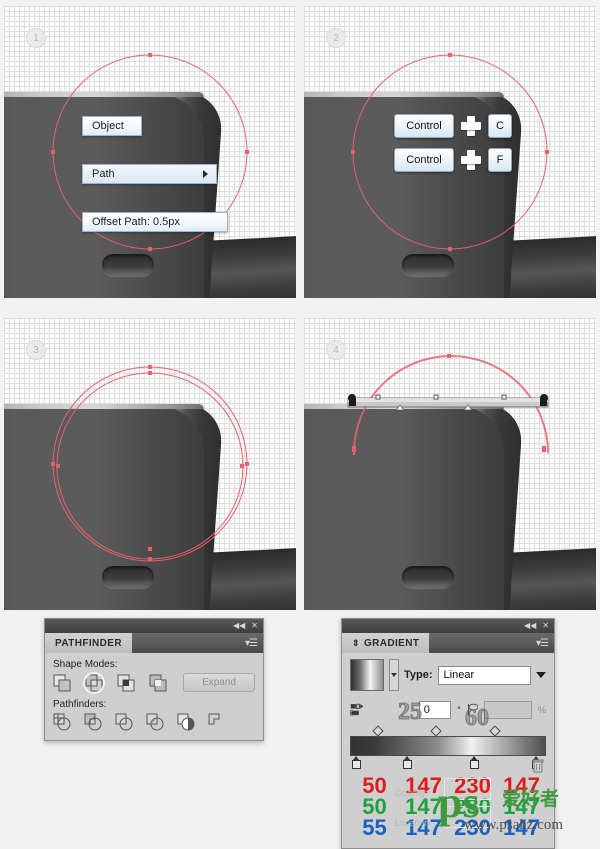  I want to click on gradient-type-row: Type: Linear, so click(448, 675).